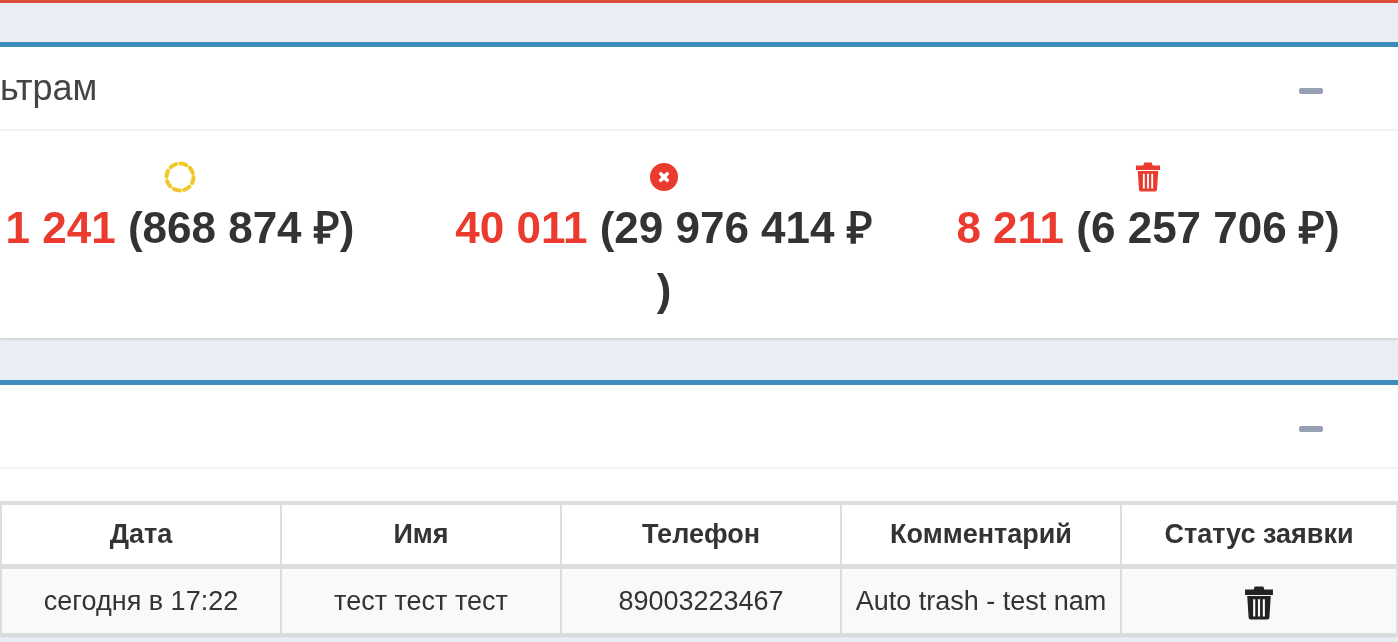 The width and height of the screenshot is (1398, 642). Describe the element at coordinates (1208, 227) in the screenshot. I see `amount-value: (6 257 706 ₽)` at that location.